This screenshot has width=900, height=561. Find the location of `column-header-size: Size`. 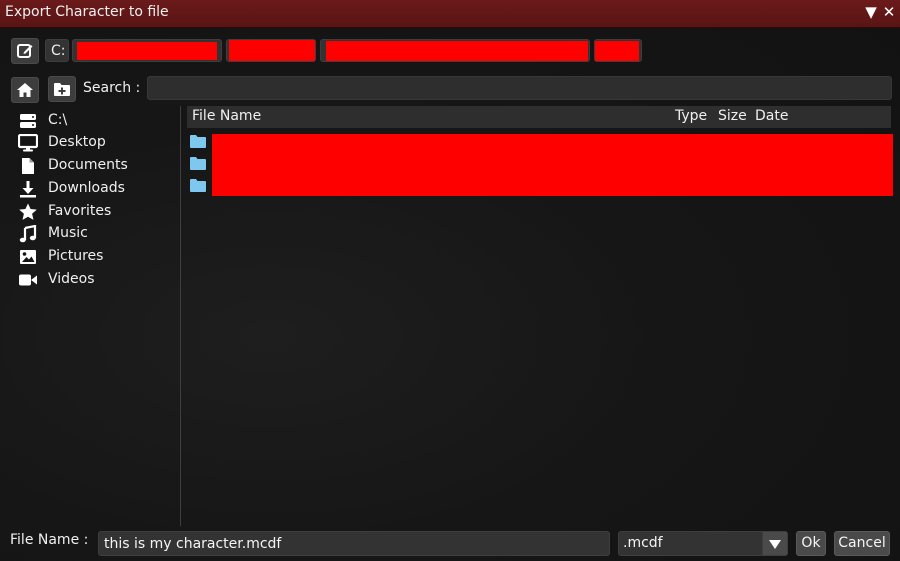

column-header-size: Size is located at coordinates (732, 116).